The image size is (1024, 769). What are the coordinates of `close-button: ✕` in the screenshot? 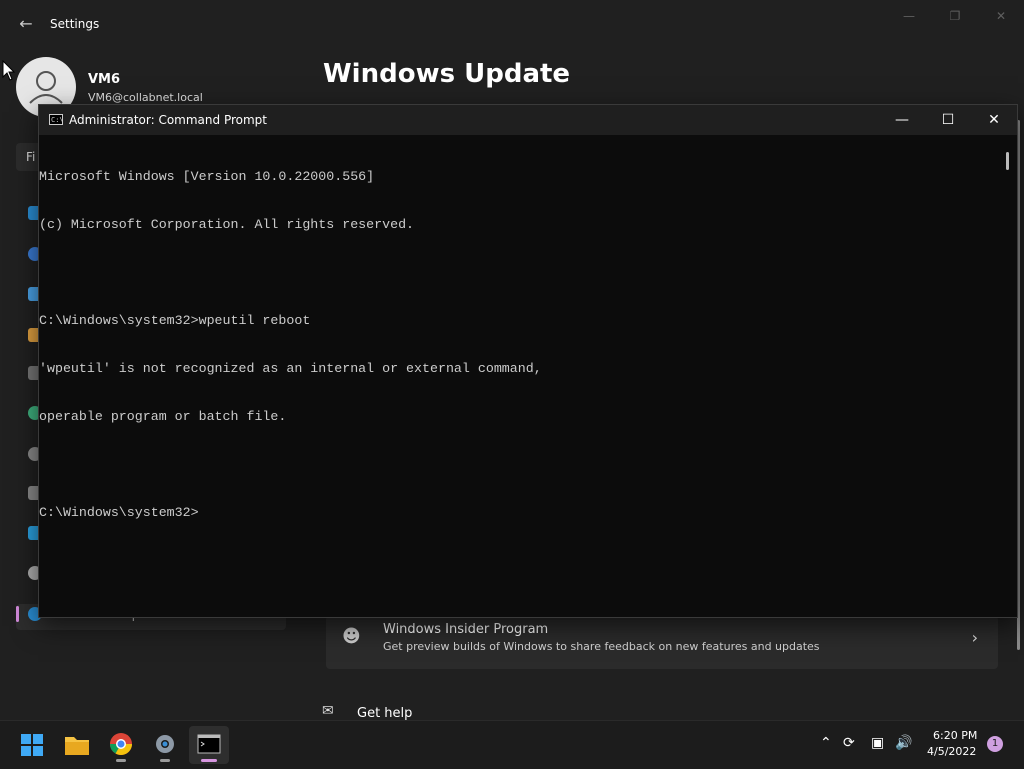 It's located at (1001, 16).